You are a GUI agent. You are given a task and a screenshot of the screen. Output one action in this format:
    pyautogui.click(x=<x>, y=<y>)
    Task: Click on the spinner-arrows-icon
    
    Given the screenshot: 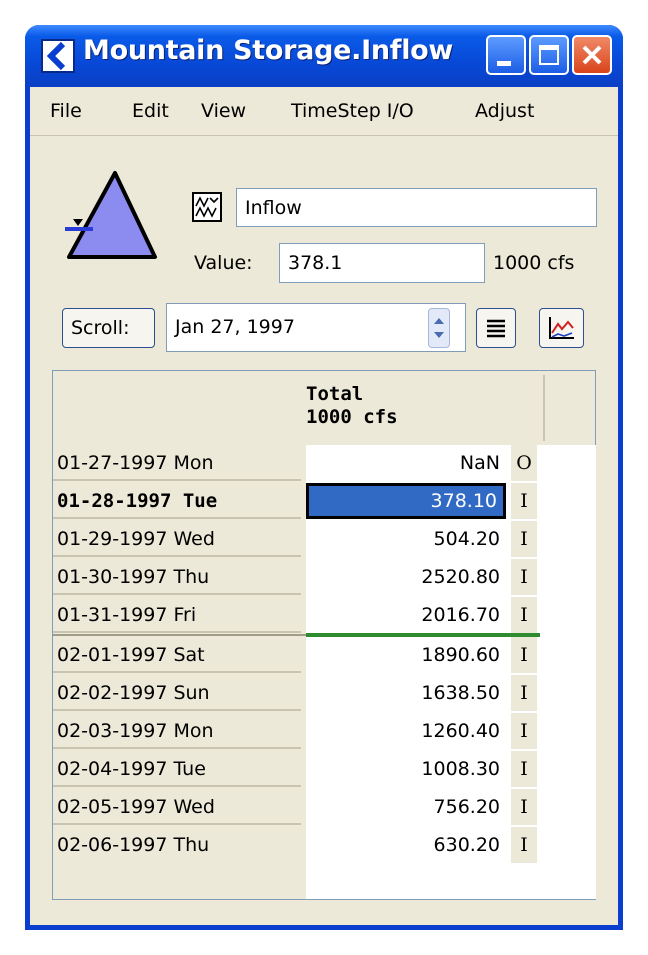 What is the action you would take?
    pyautogui.click(x=439, y=328)
    